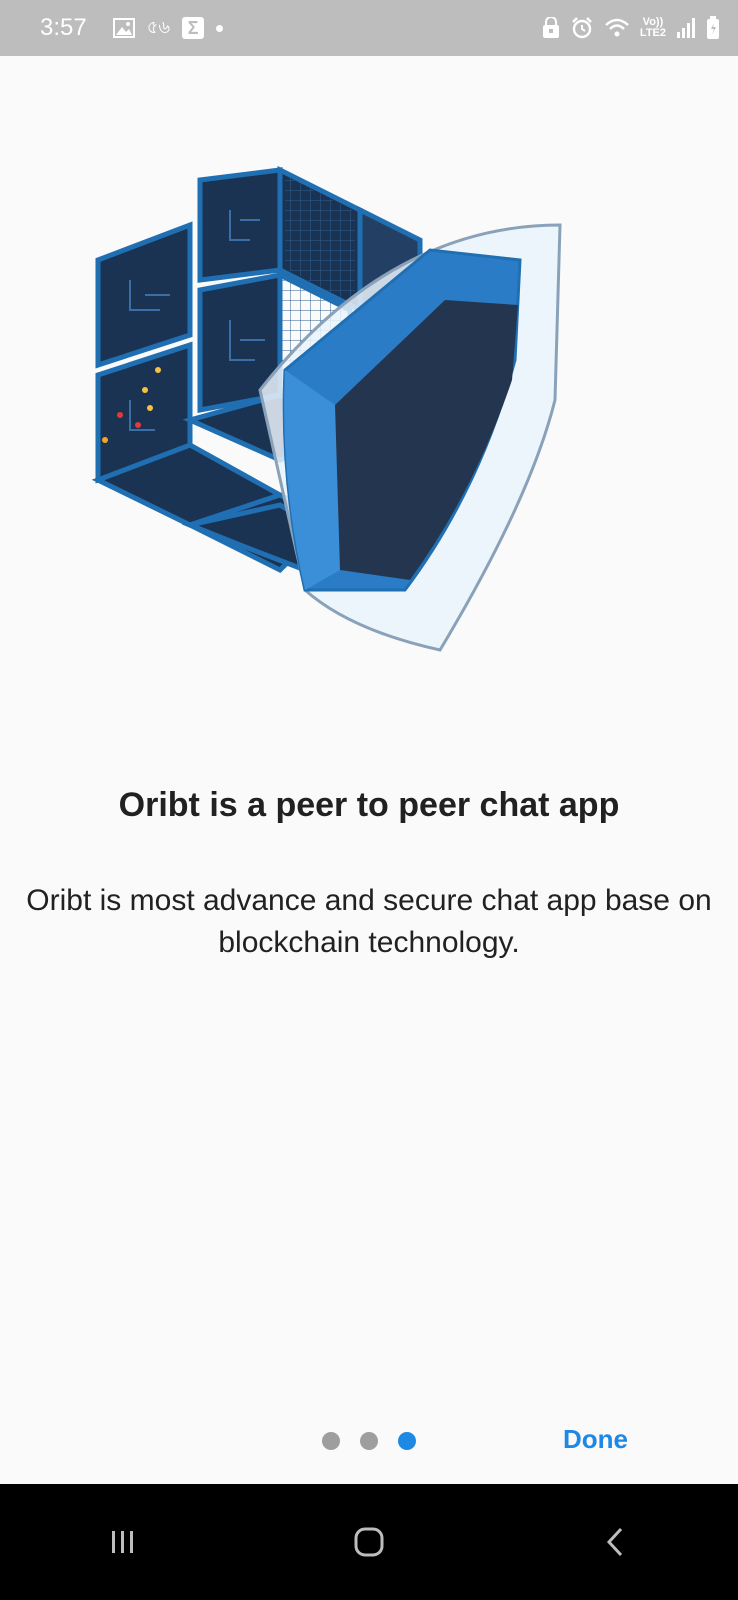 This screenshot has width=738, height=1600. I want to click on recent-apps-button, so click(123, 1542).